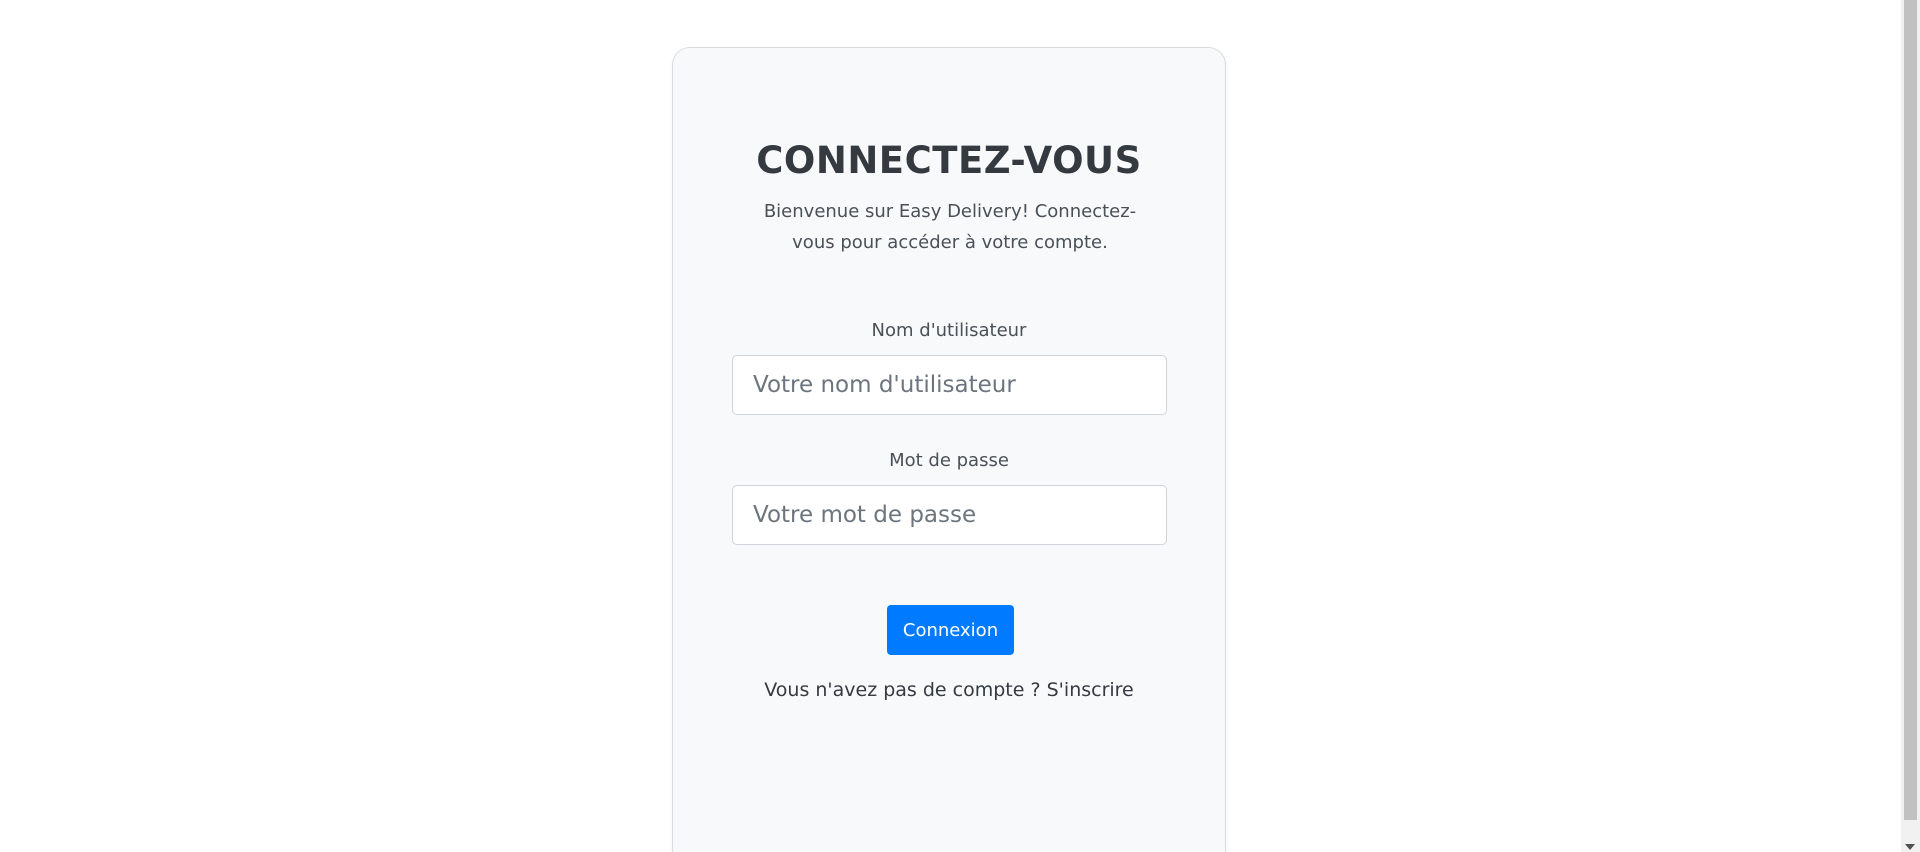 This screenshot has height=852, width=1920. Describe the element at coordinates (950, 630) in the screenshot. I see `login-button: Connexion` at that location.